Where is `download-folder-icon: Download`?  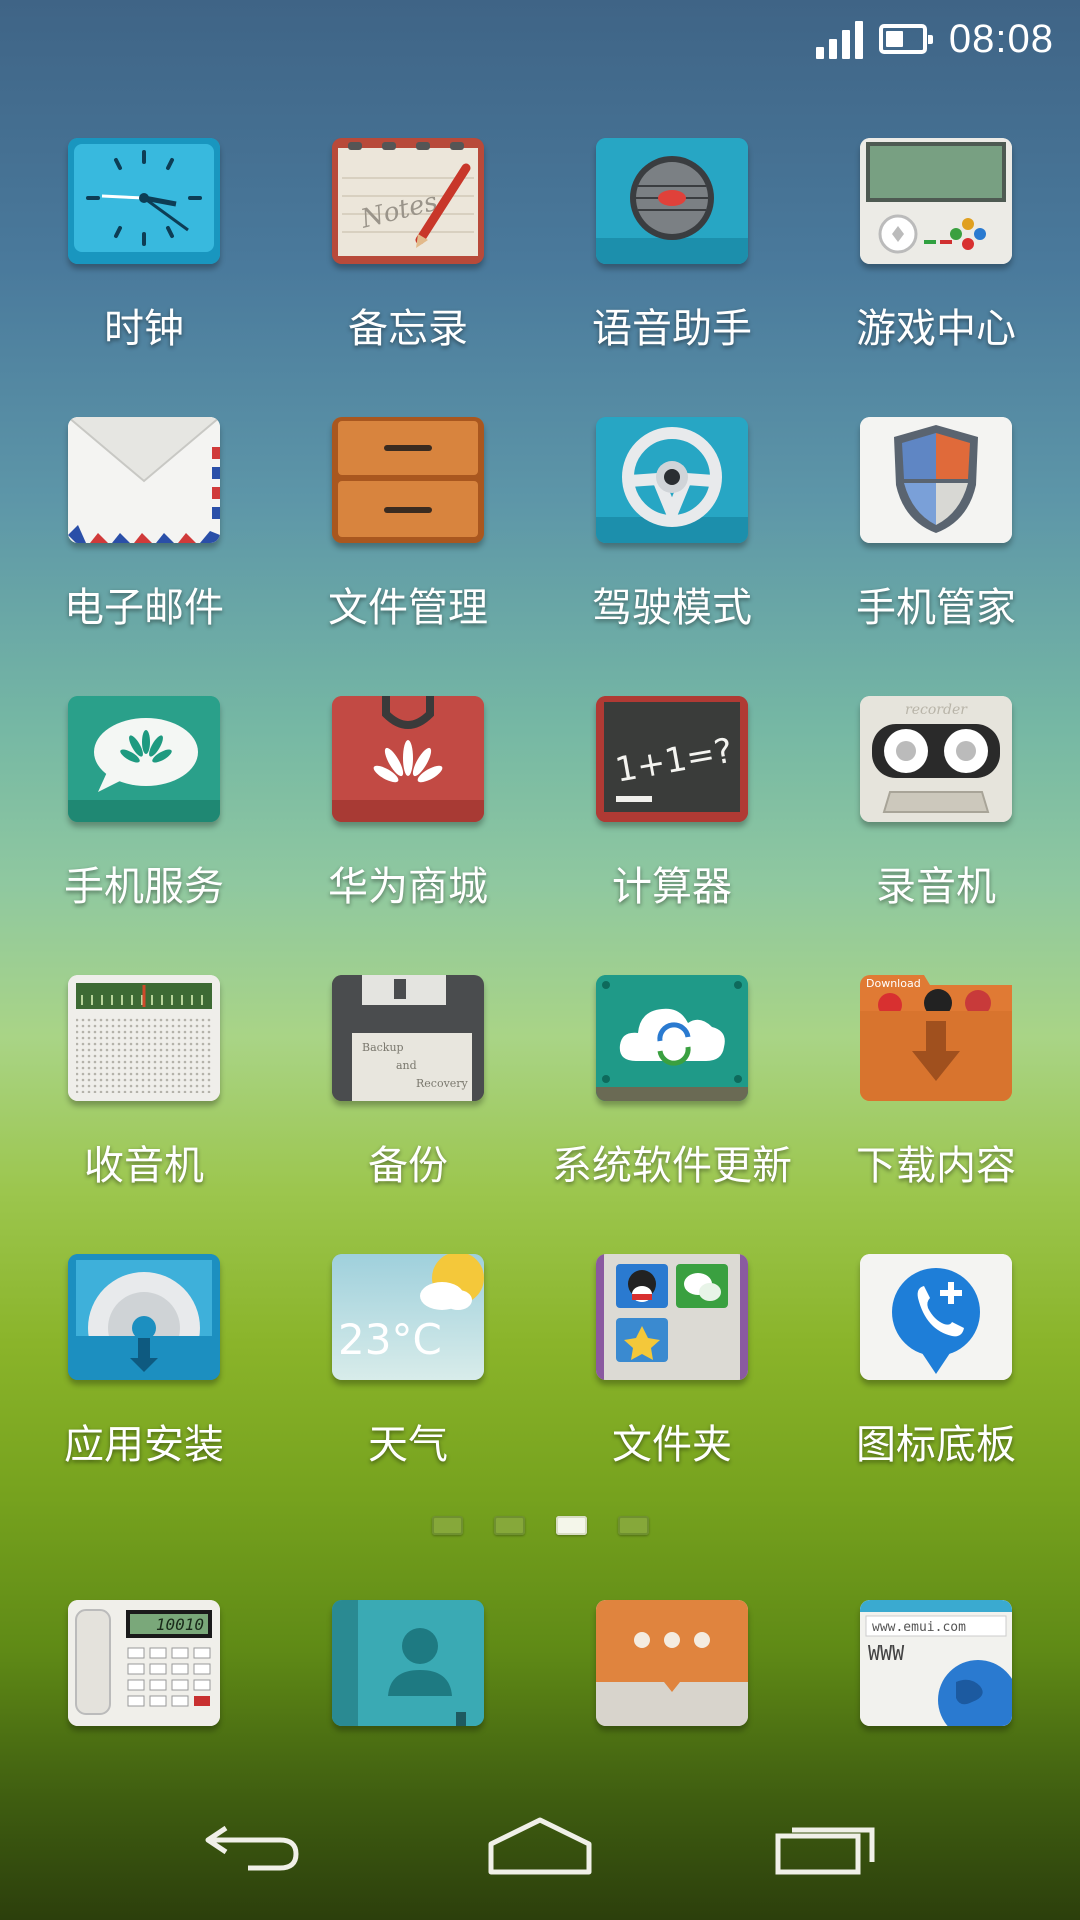
download-folder-icon: Download is located at coordinates (936, 1038).